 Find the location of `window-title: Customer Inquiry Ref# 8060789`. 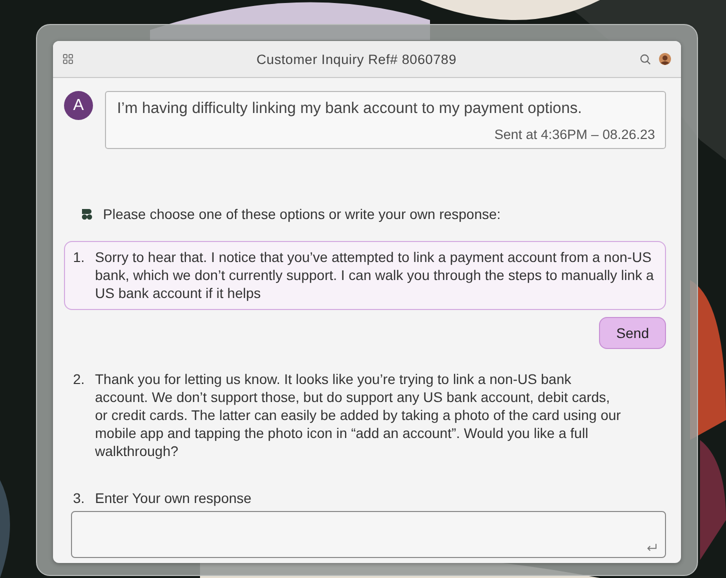

window-title: Customer Inquiry Ref# 8060789 is located at coordinates (356, 59).